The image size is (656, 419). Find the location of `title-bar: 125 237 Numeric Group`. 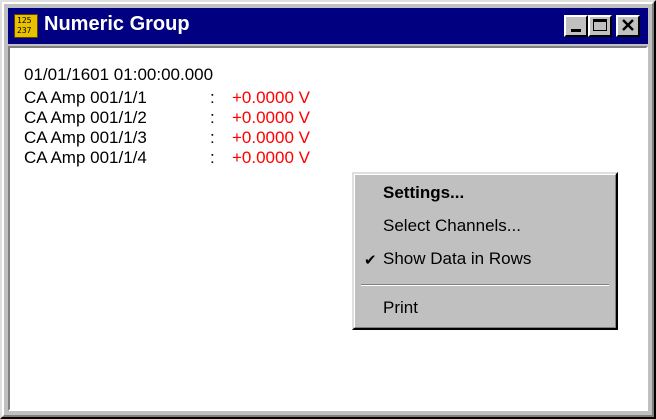

title-bar: 125 237 Numeric Group is located at coordinates (328, 26).